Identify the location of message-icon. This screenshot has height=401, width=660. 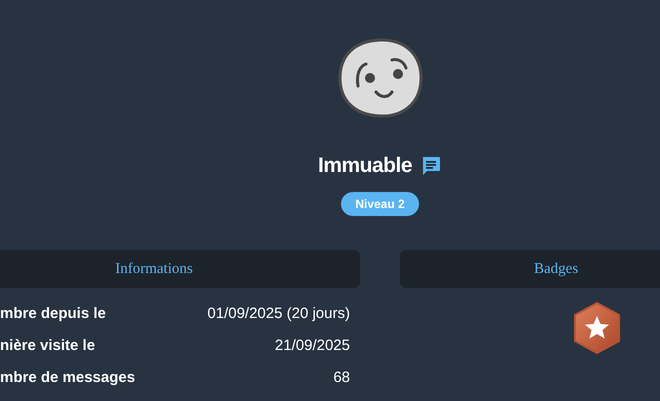
(431, 166).